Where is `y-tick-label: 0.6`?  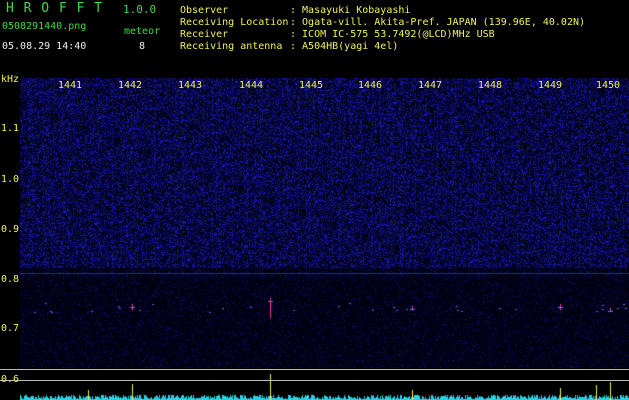
y-tick-label: 0.6 is located at coordinates (10, 379).